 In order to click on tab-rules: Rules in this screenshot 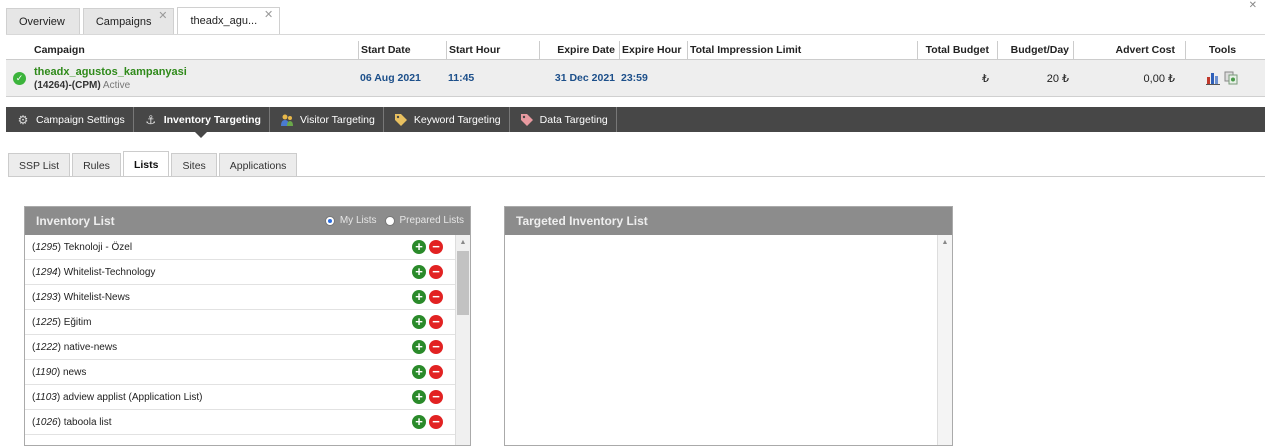, I will do `click(96, 165)`.